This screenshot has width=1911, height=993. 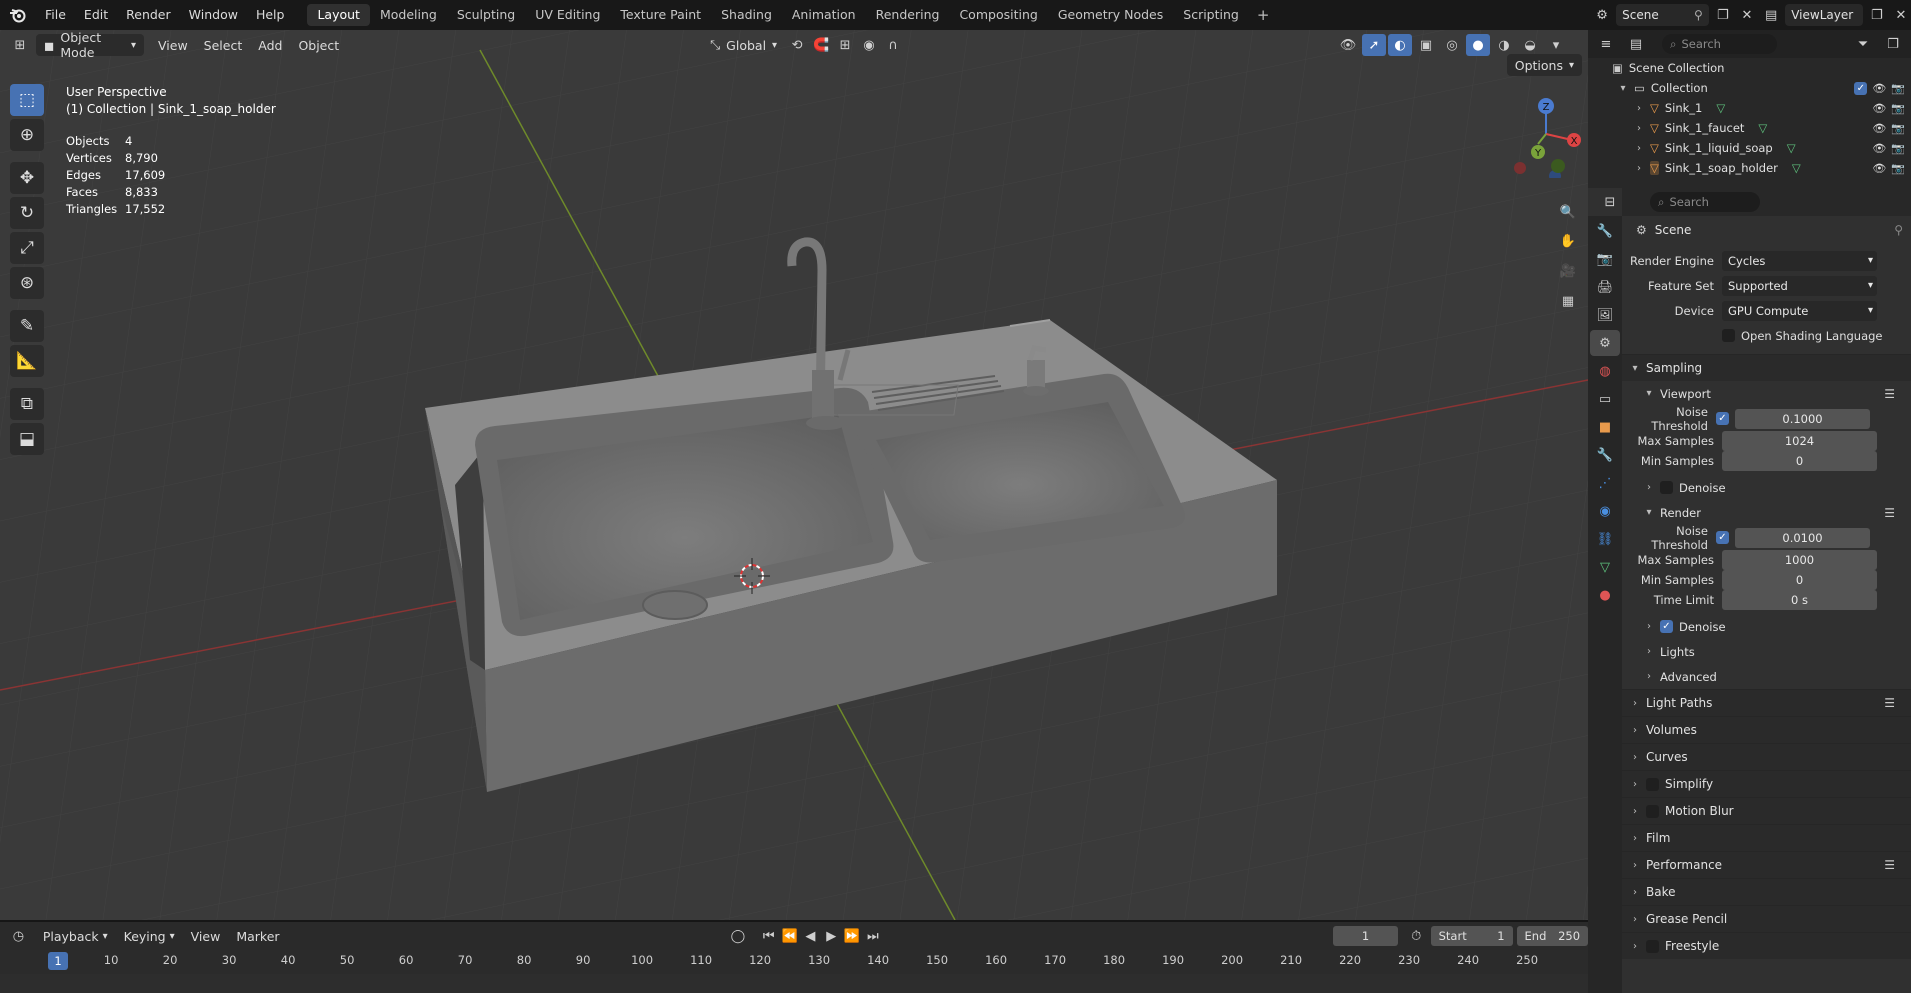 I want to click on render-tab-icon: 📷, so click(x=1605, y=259).